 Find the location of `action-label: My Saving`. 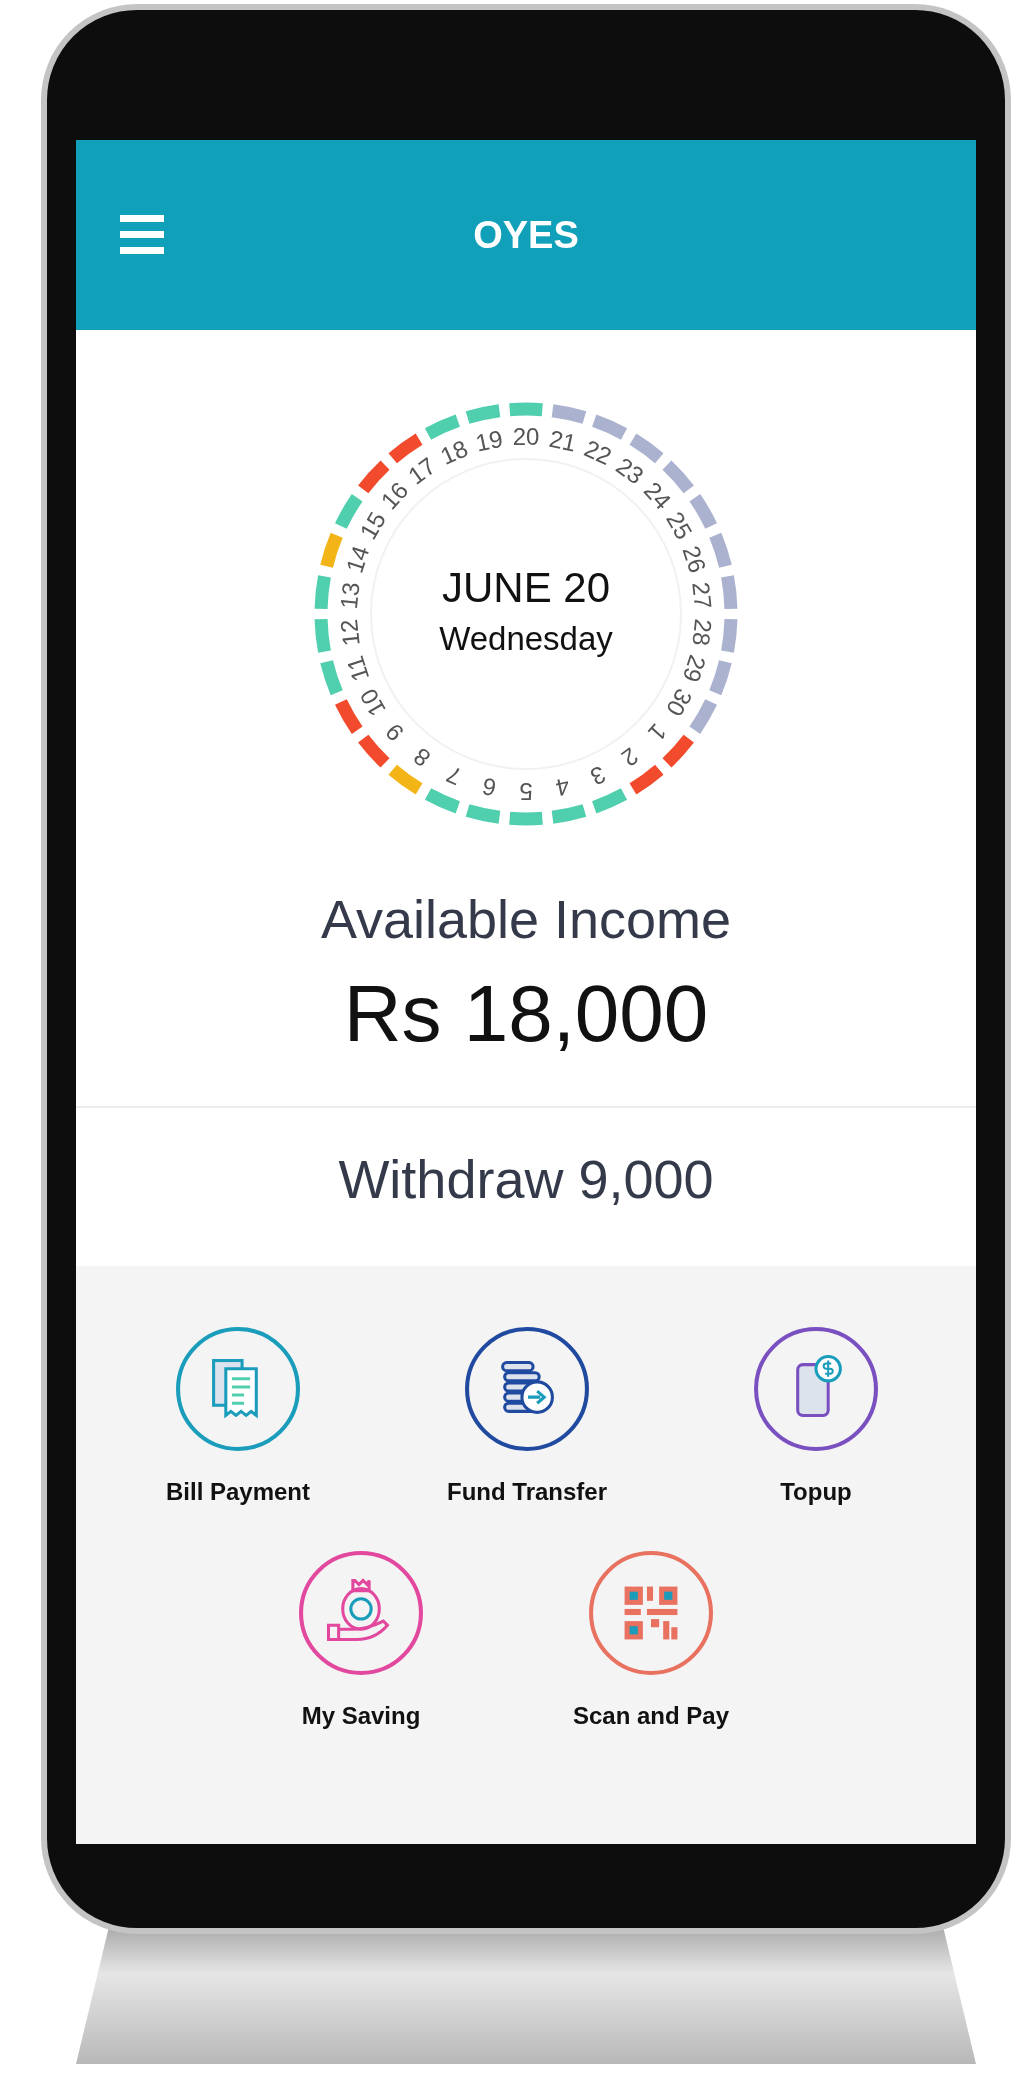

action-label: My Saving is located at coordinates (361, 1716).